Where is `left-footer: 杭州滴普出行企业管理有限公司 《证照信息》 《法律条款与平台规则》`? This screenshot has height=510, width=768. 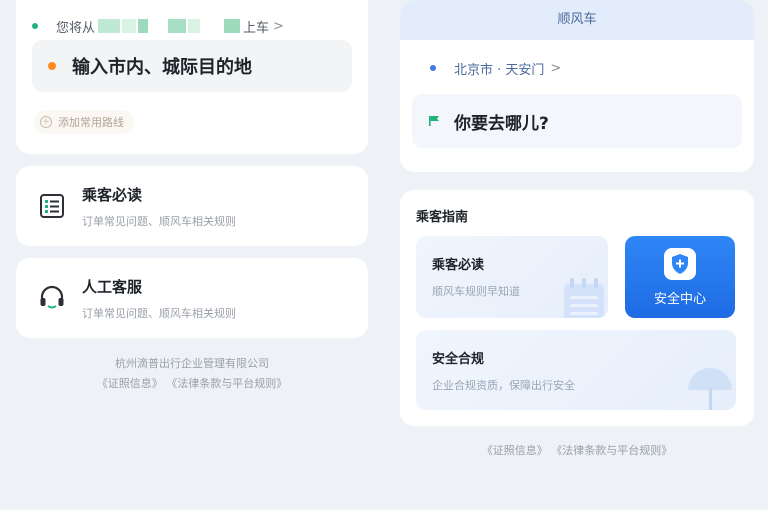 left-footer: 杭州滴普出行企业管理有限公司 《证照信息》 《法律条款与平台规则》 is located at coordinates (192, 374).